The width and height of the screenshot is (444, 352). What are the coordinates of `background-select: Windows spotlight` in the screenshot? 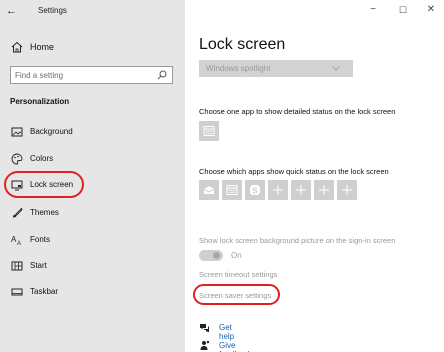 It's located at (276, 68).